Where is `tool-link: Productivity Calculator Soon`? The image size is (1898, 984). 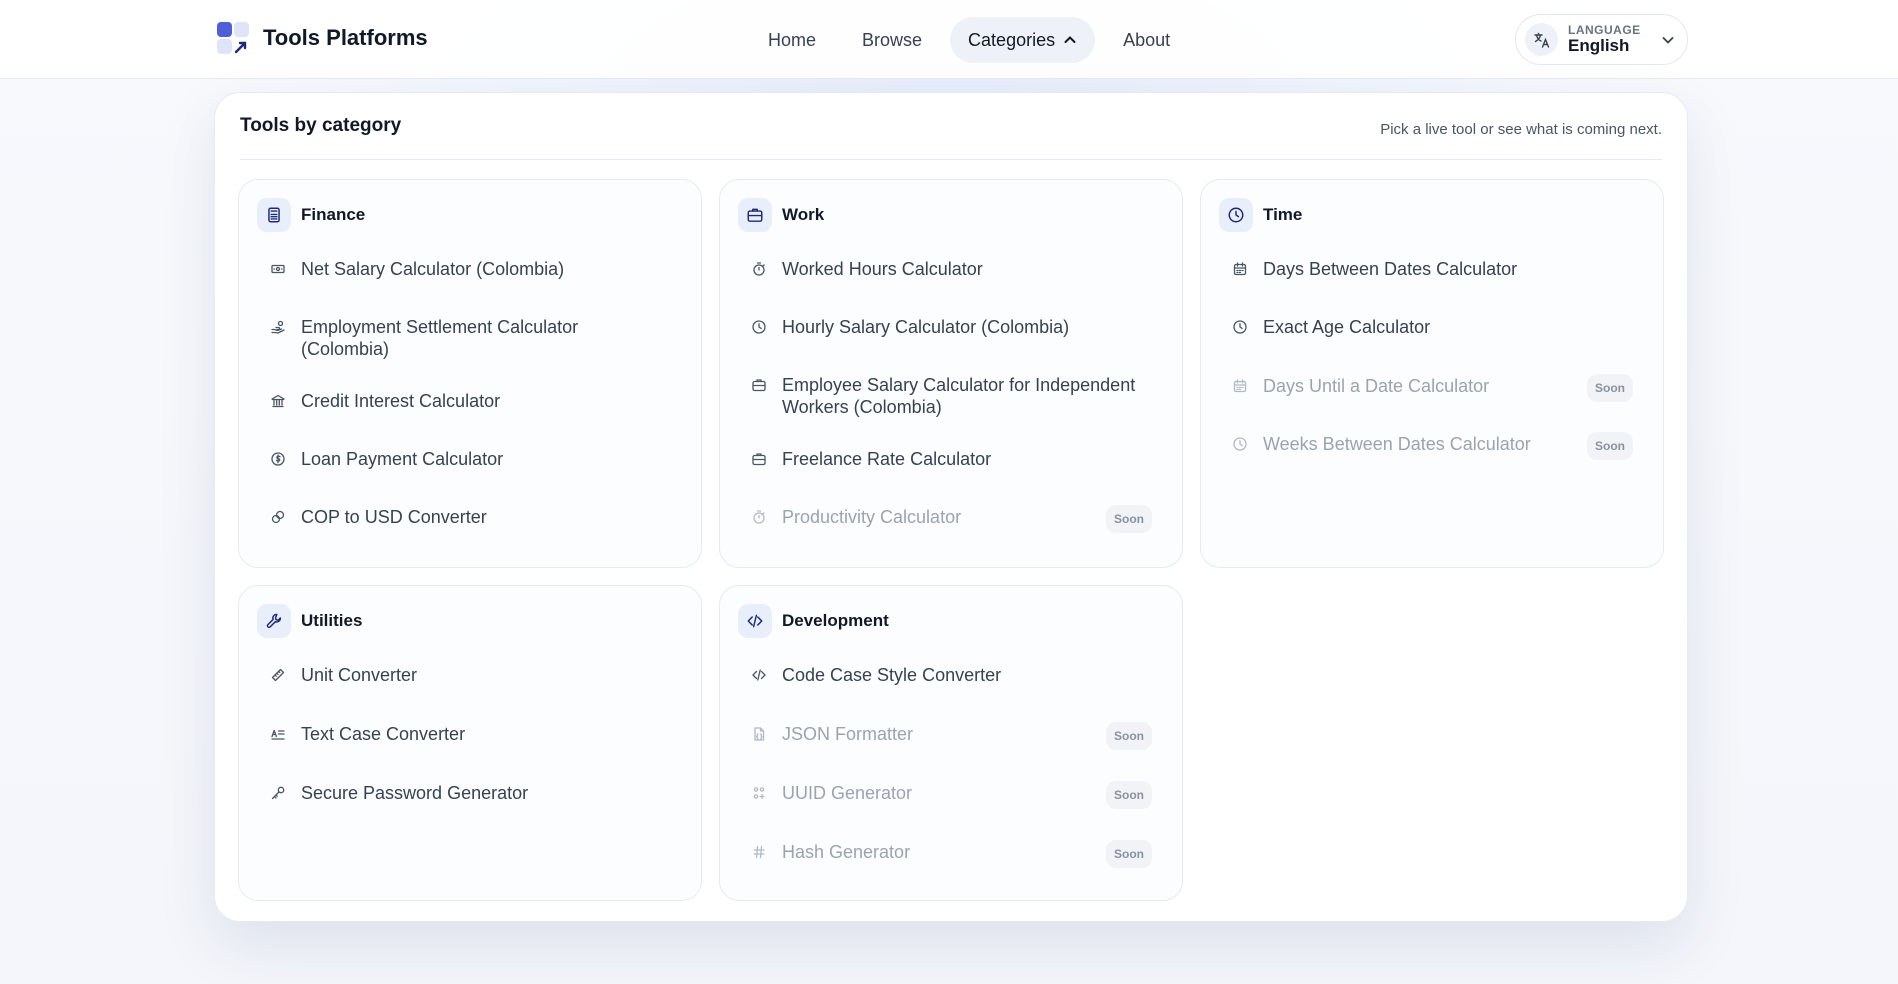 tool-link: Productivity Calculator Soon is located at coordinates (951, 519).